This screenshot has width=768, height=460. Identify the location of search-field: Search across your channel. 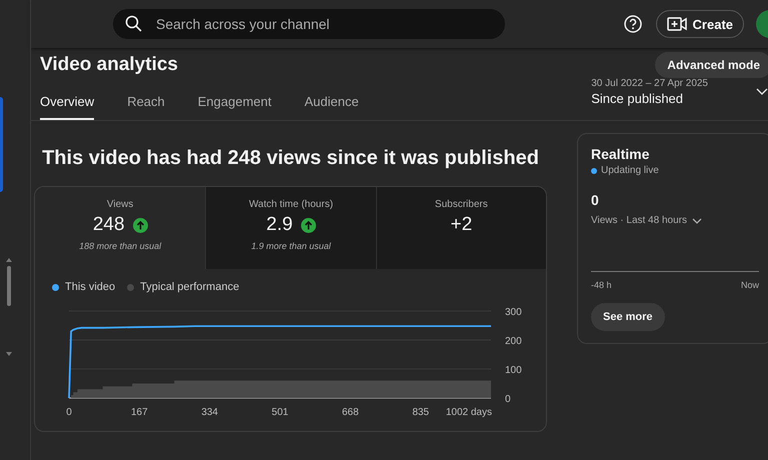
(309, 24).